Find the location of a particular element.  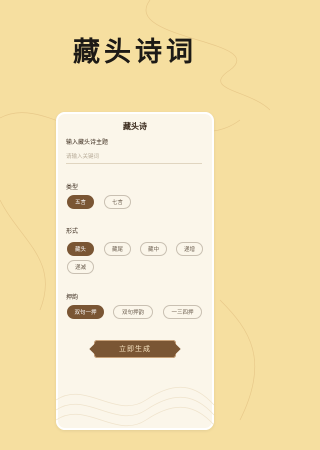

app-title: 藏头诗词 is located at coordinates (135, 52).